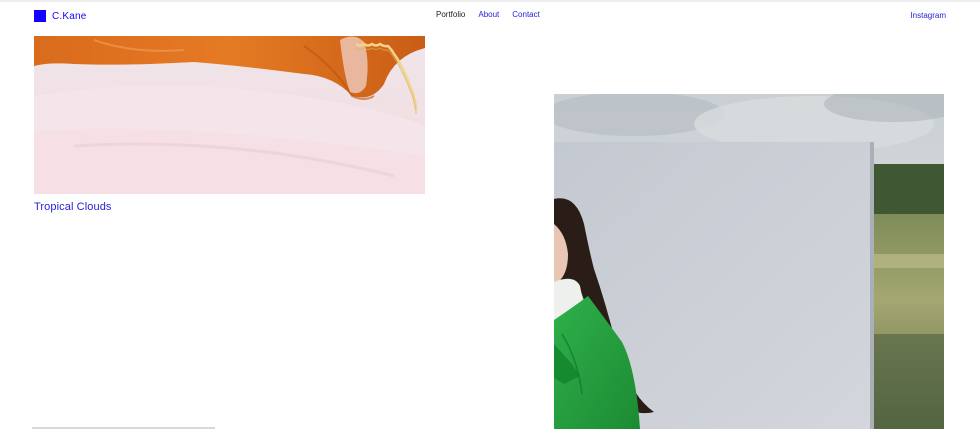  I want to click on project-title-tropical-clouds: Tropical Clouds, so click(73, 207).